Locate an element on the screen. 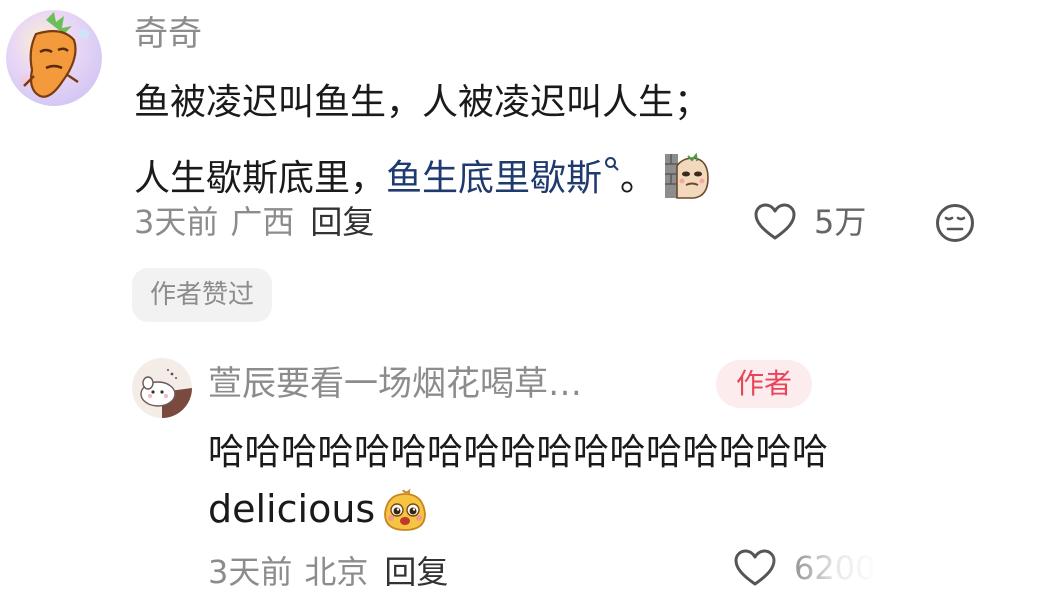 Image resolution: width=1041 pixels, height=606 pixels. reply-time: 3天前 is located at coordinates (250, 572).